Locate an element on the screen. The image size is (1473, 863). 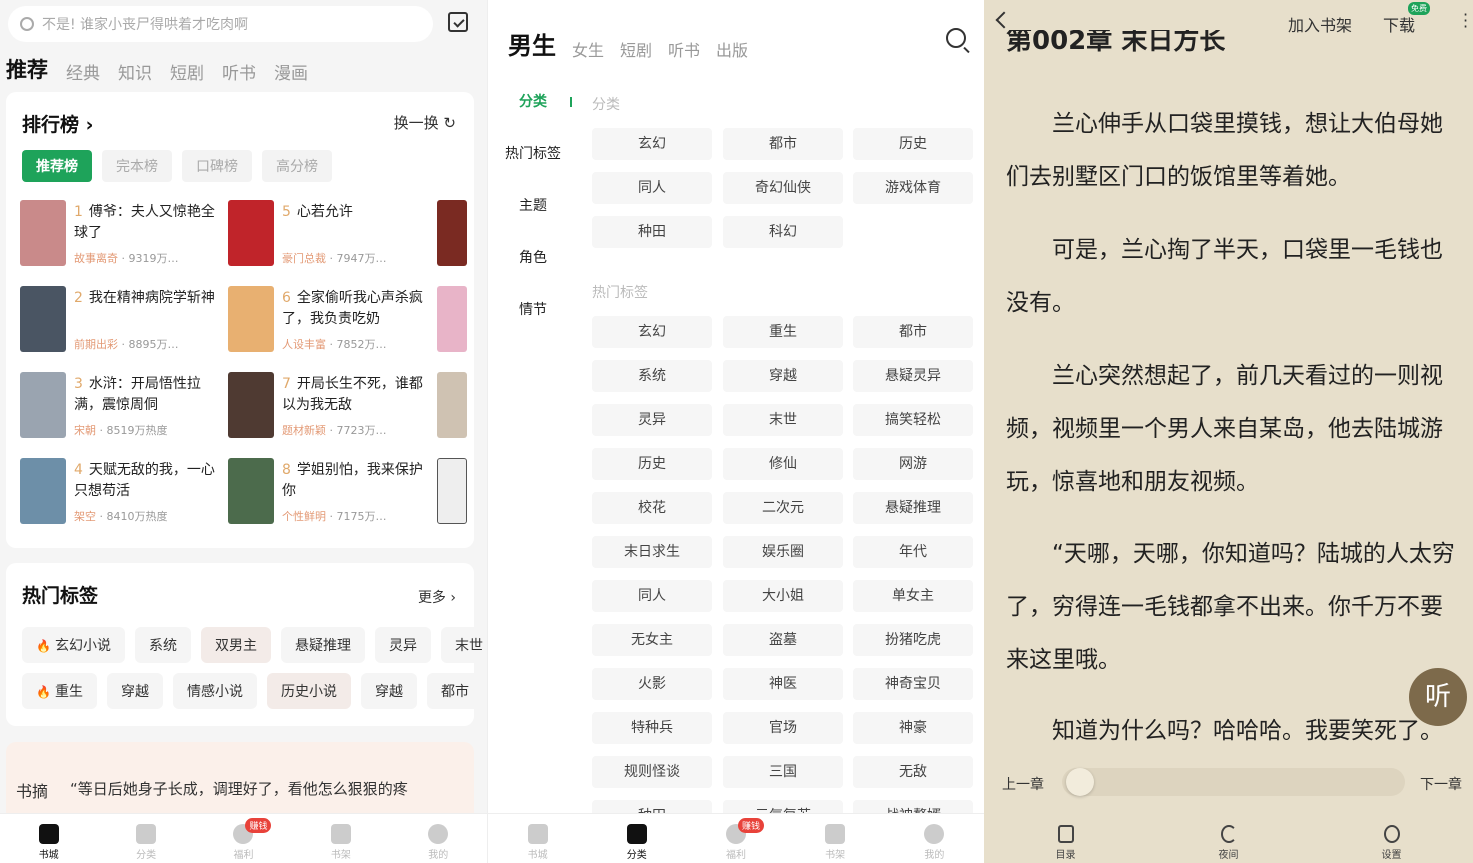
nav-profile: 我的 is located at coordinates (438, 842).